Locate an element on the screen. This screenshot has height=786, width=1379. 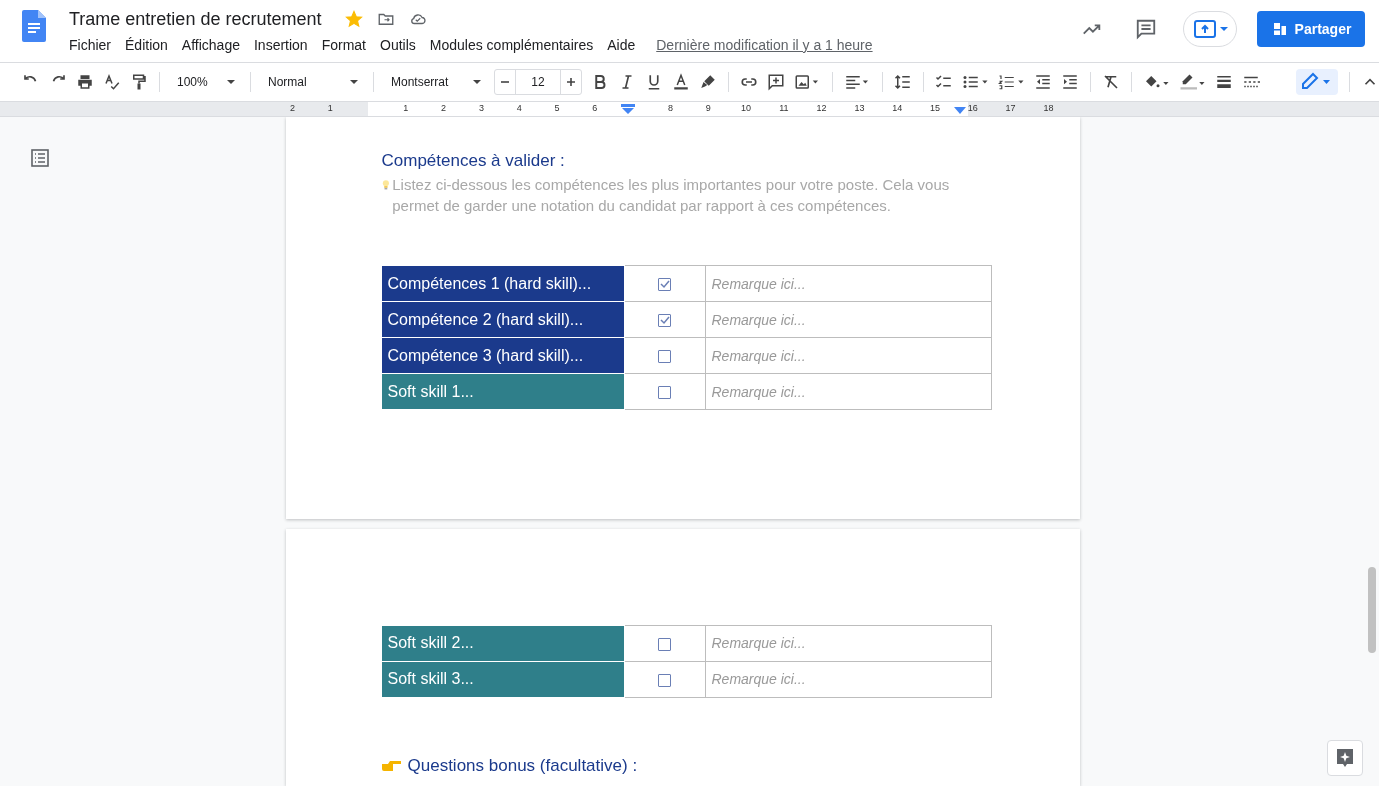
docs-logo-icon is located at coordinates (34, 26).